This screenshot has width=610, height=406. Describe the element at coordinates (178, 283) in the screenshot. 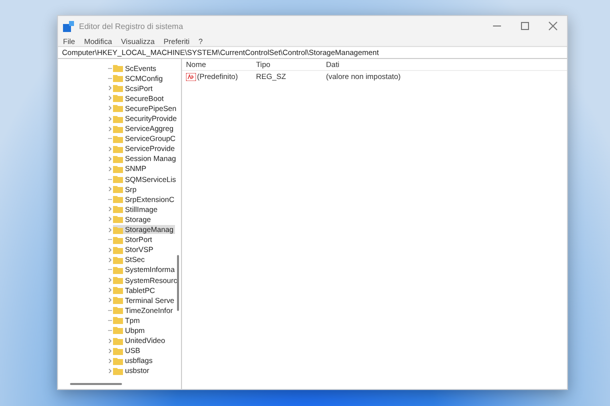

I see `vertical-scrollbar` at that location.